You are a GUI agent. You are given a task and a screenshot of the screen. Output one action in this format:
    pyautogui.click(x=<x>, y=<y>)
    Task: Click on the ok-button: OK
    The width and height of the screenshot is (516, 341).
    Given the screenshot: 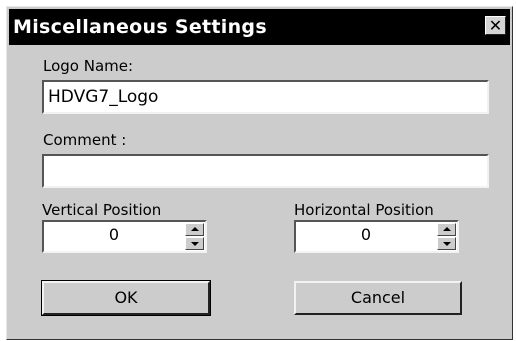 What is the action you would take?
    pyautogui.click(x=126, y=298)
    